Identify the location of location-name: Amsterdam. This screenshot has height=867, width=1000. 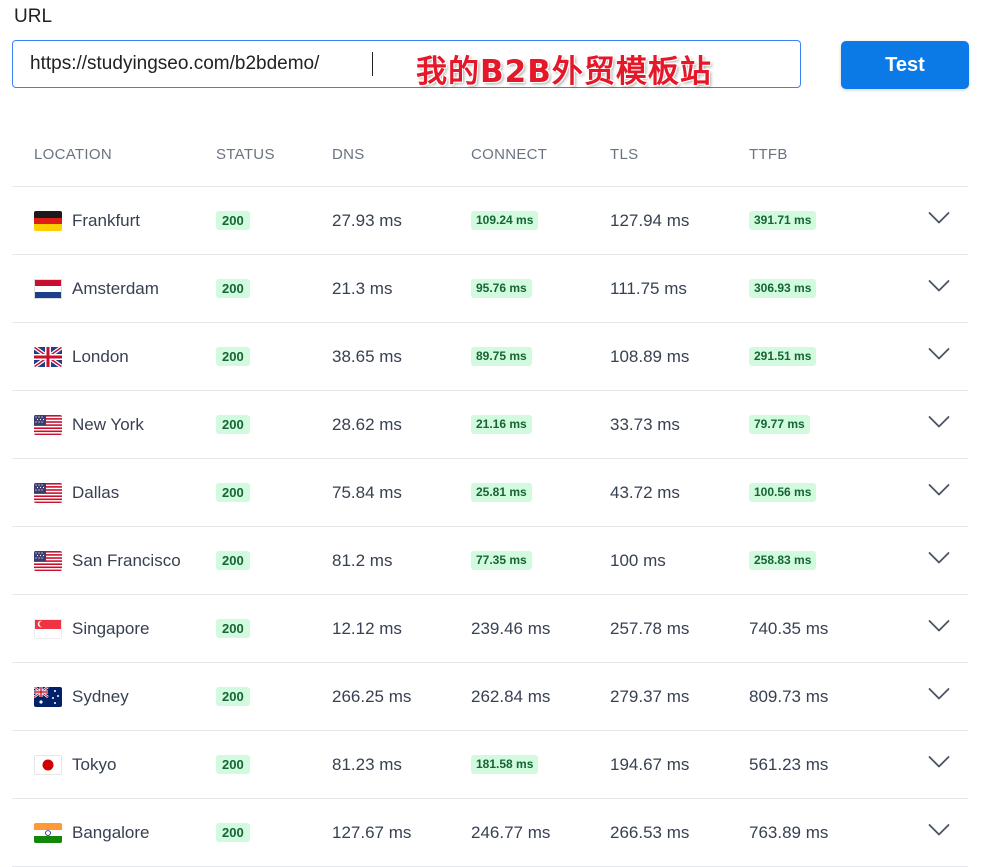
(115, 288).